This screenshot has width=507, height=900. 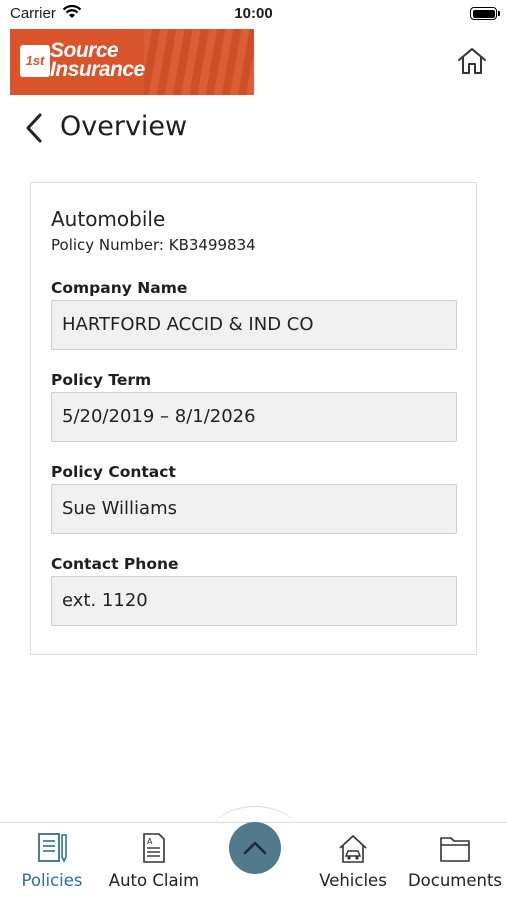 I want to click on contact-phone-value: ext. 1120, so click(x=105, y=600).